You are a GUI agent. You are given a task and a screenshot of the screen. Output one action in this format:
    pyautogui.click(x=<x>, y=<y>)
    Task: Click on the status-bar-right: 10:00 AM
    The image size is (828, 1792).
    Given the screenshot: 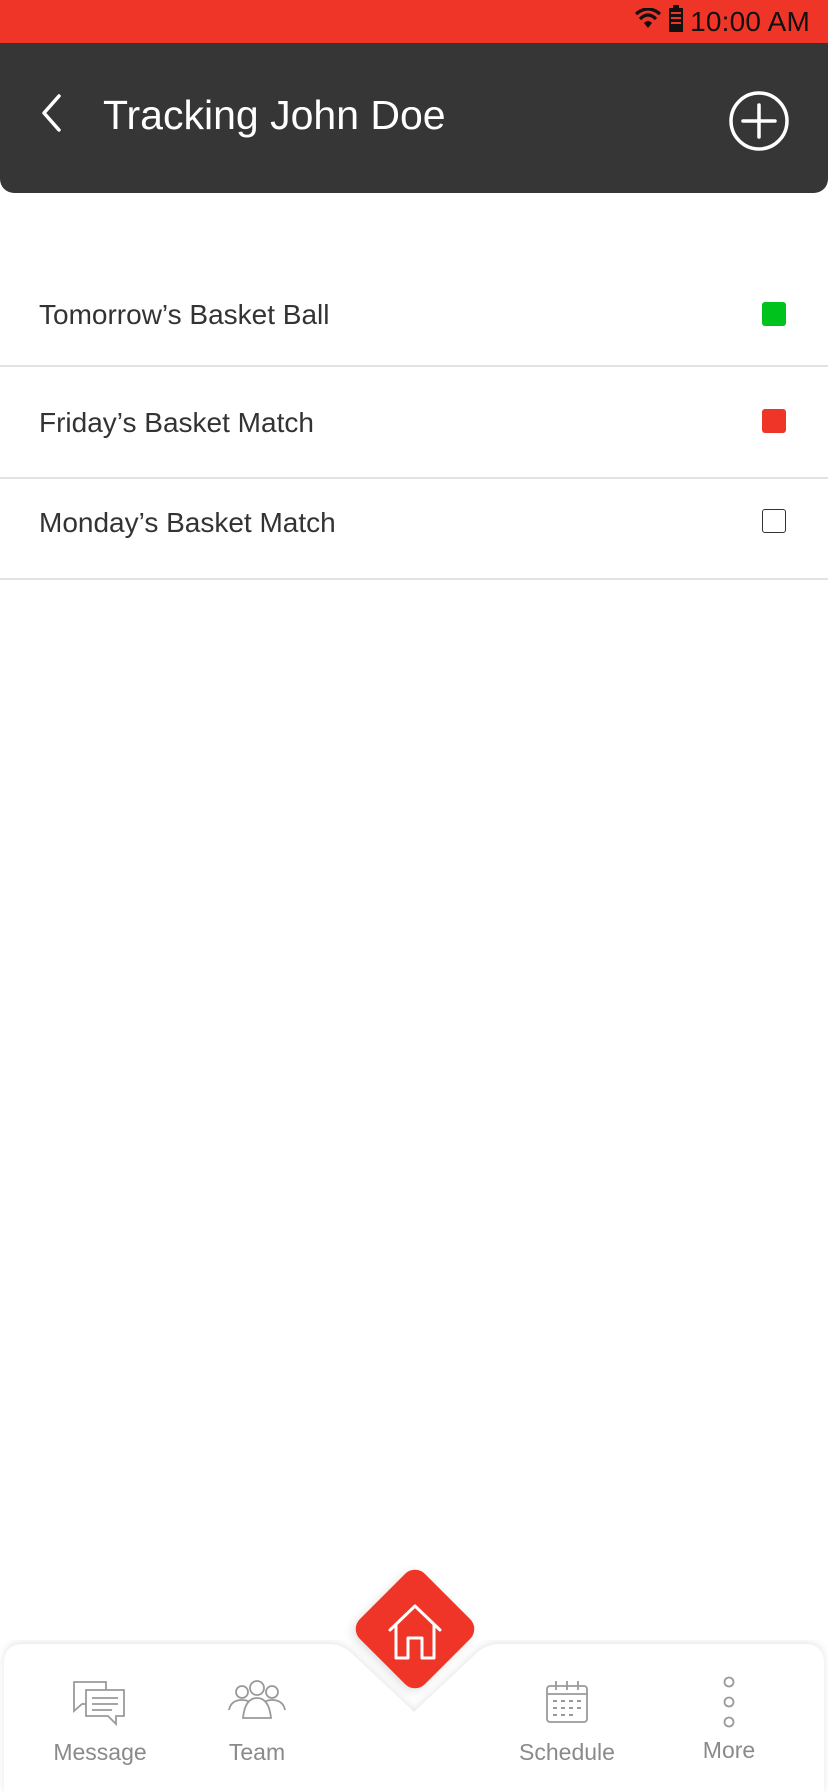 What is the action you would take?
    pyautogui.click(x=722, y=21)
    